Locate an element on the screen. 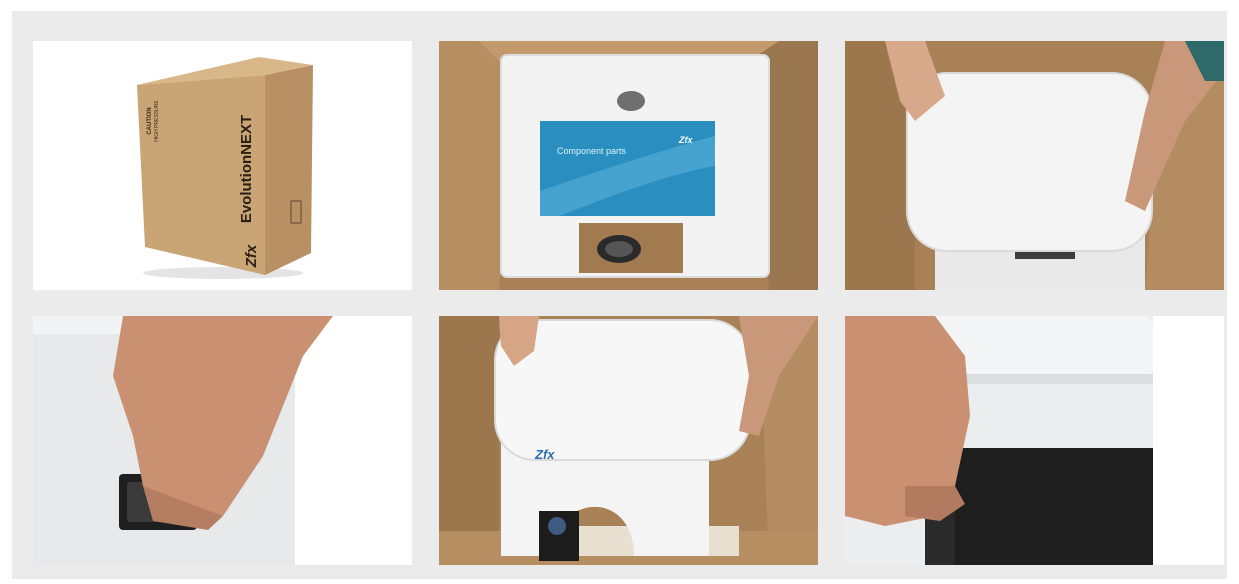  photo-device-in-box: Zfx is located at coordinates (628, 440).